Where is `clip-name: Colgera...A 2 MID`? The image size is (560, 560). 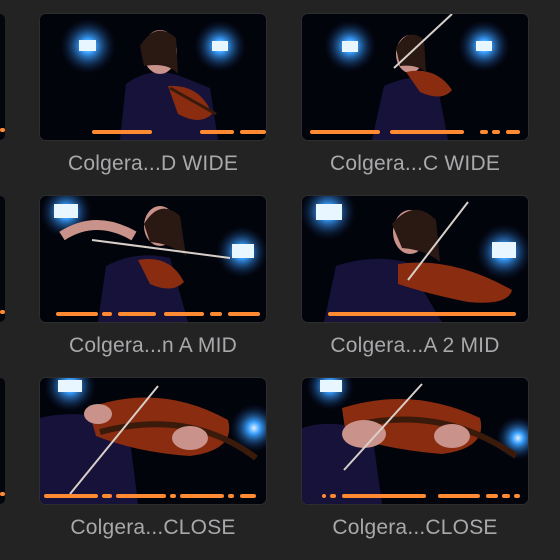
clip-name: Colgera...A 2 MID is located at coordinates (415, 345).